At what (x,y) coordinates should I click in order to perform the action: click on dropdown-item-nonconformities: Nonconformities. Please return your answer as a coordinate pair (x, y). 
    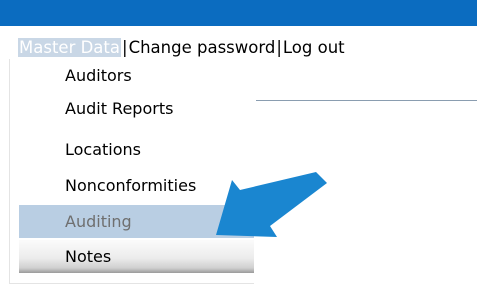
    Looking at the image, I should click on (136, 185).